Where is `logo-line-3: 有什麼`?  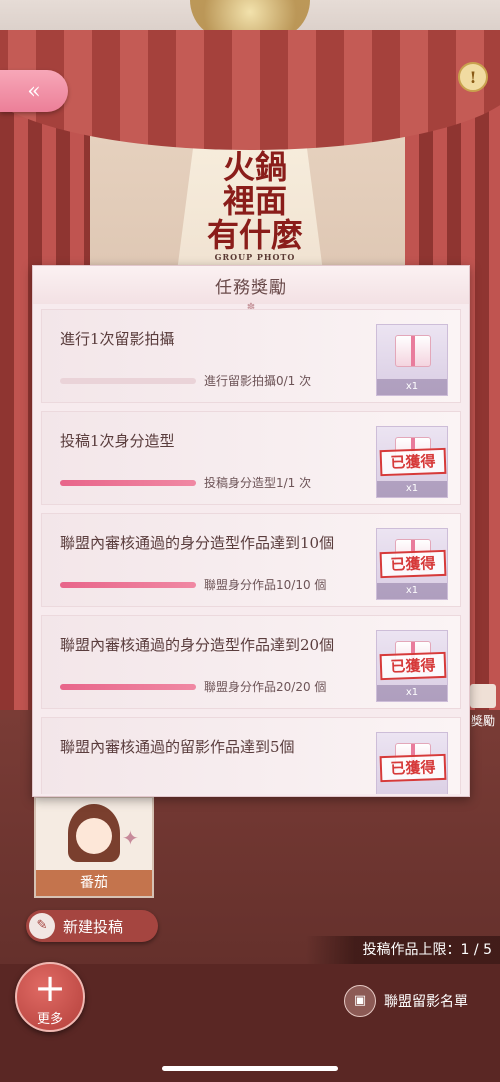 logo-line-3: 有什麼 is located at coordinates (254, 235).